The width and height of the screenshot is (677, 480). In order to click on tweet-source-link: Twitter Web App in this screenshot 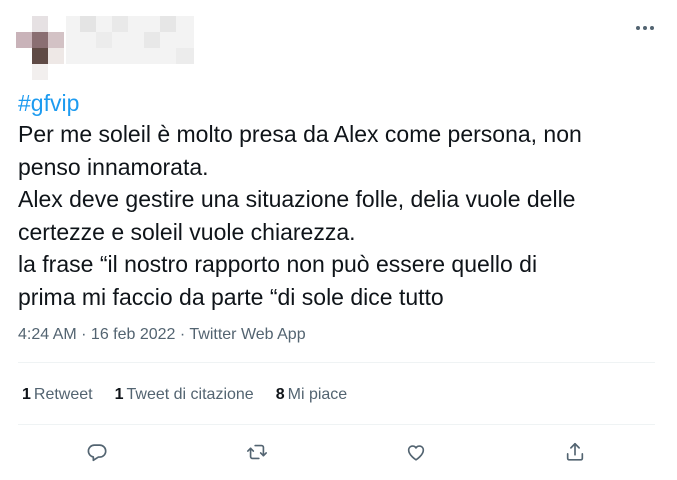, I will do `click(247, 334)`.